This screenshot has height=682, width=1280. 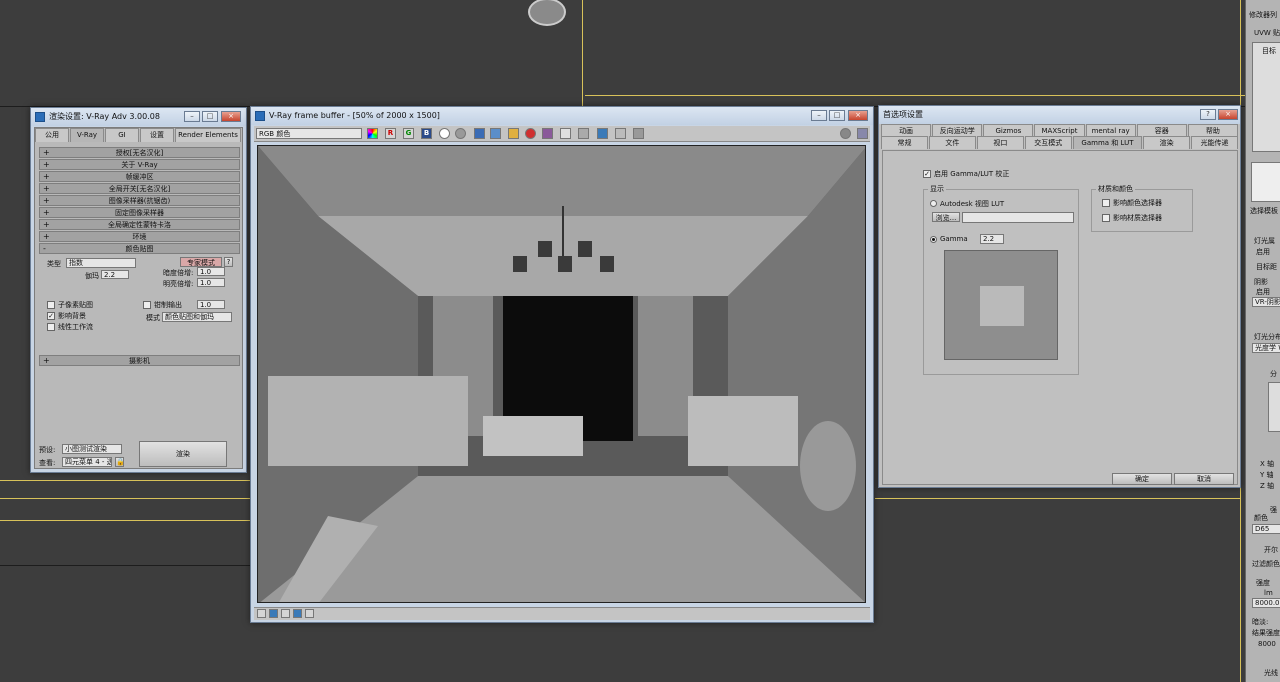 I want to click on tab-gamma-lut: Gamma 和 LUT, so click(x=1107, y=142).